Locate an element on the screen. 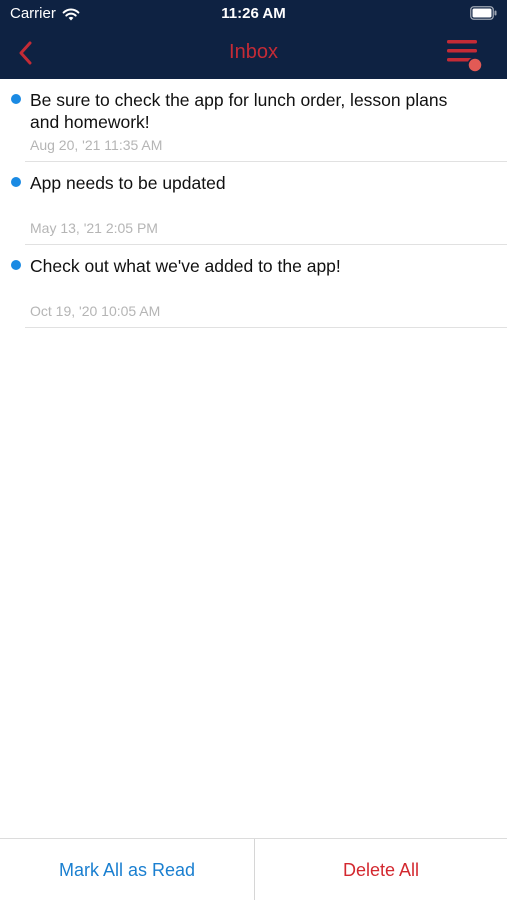  page-title: Inbox is located at coordinates (253, 52).